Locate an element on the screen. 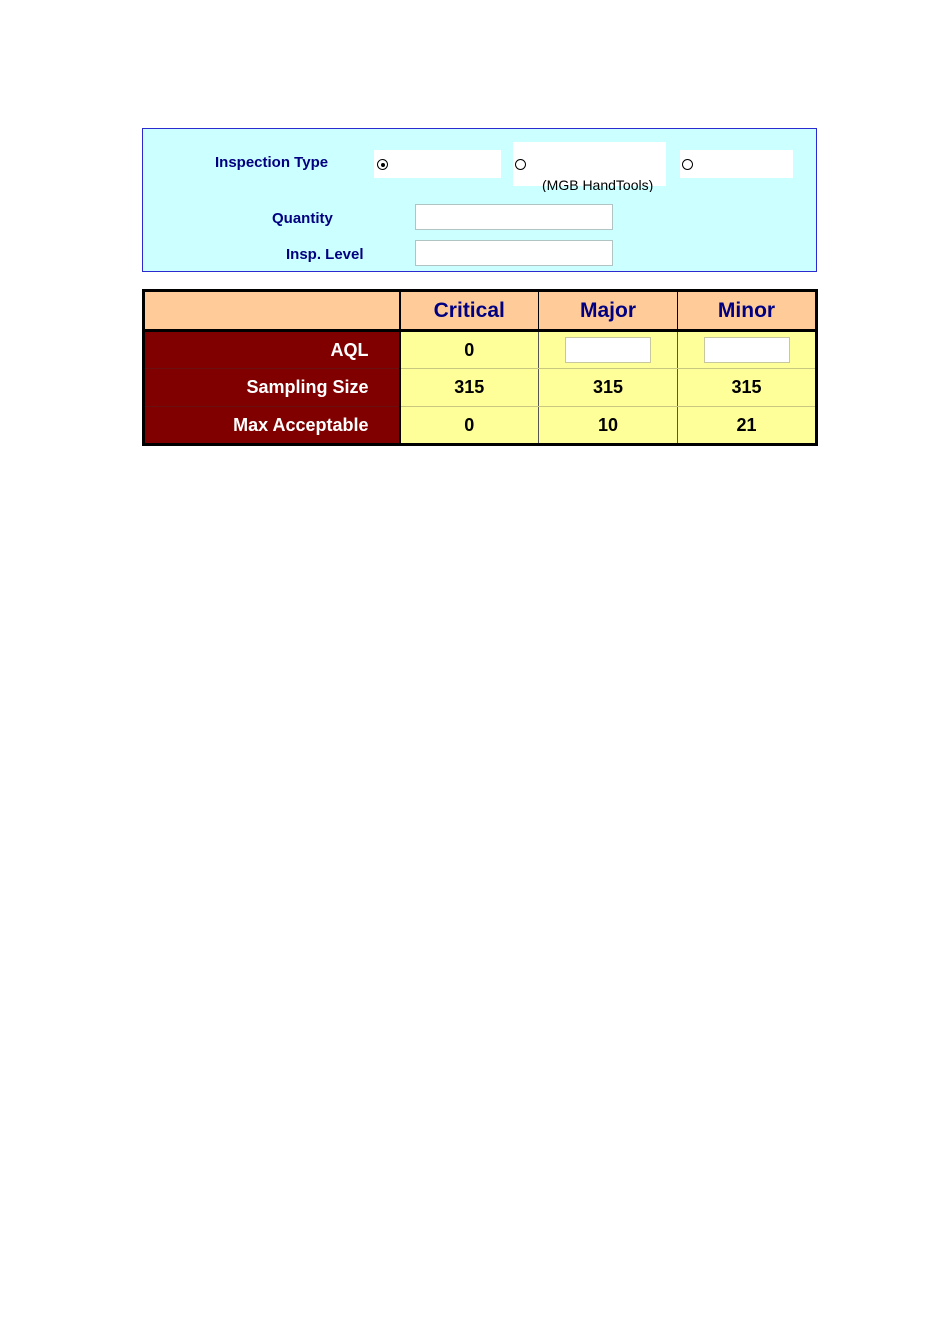 The image size is (950, 1344). table-row-max-acceptable: Max Acceptable 0 10 21 is located at coordinates (480, 425).